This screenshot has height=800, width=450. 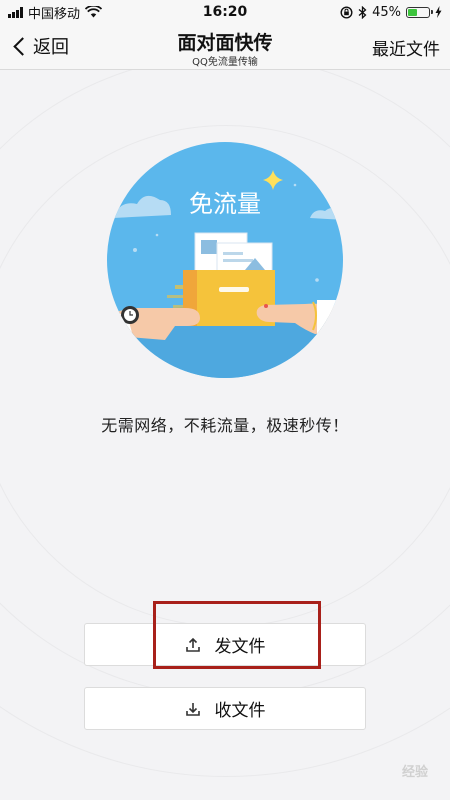 I want to click on clock: 16:20, so click(x=225, y=12).